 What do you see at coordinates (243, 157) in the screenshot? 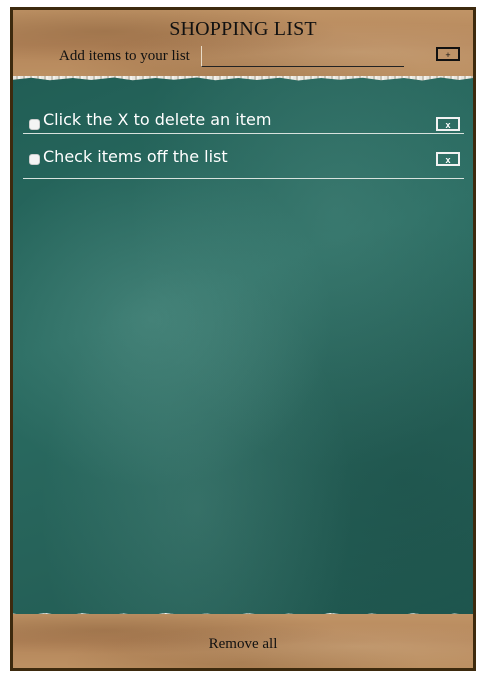
I see `list-item: Check items off the list x` at bounding box center [243, 157].